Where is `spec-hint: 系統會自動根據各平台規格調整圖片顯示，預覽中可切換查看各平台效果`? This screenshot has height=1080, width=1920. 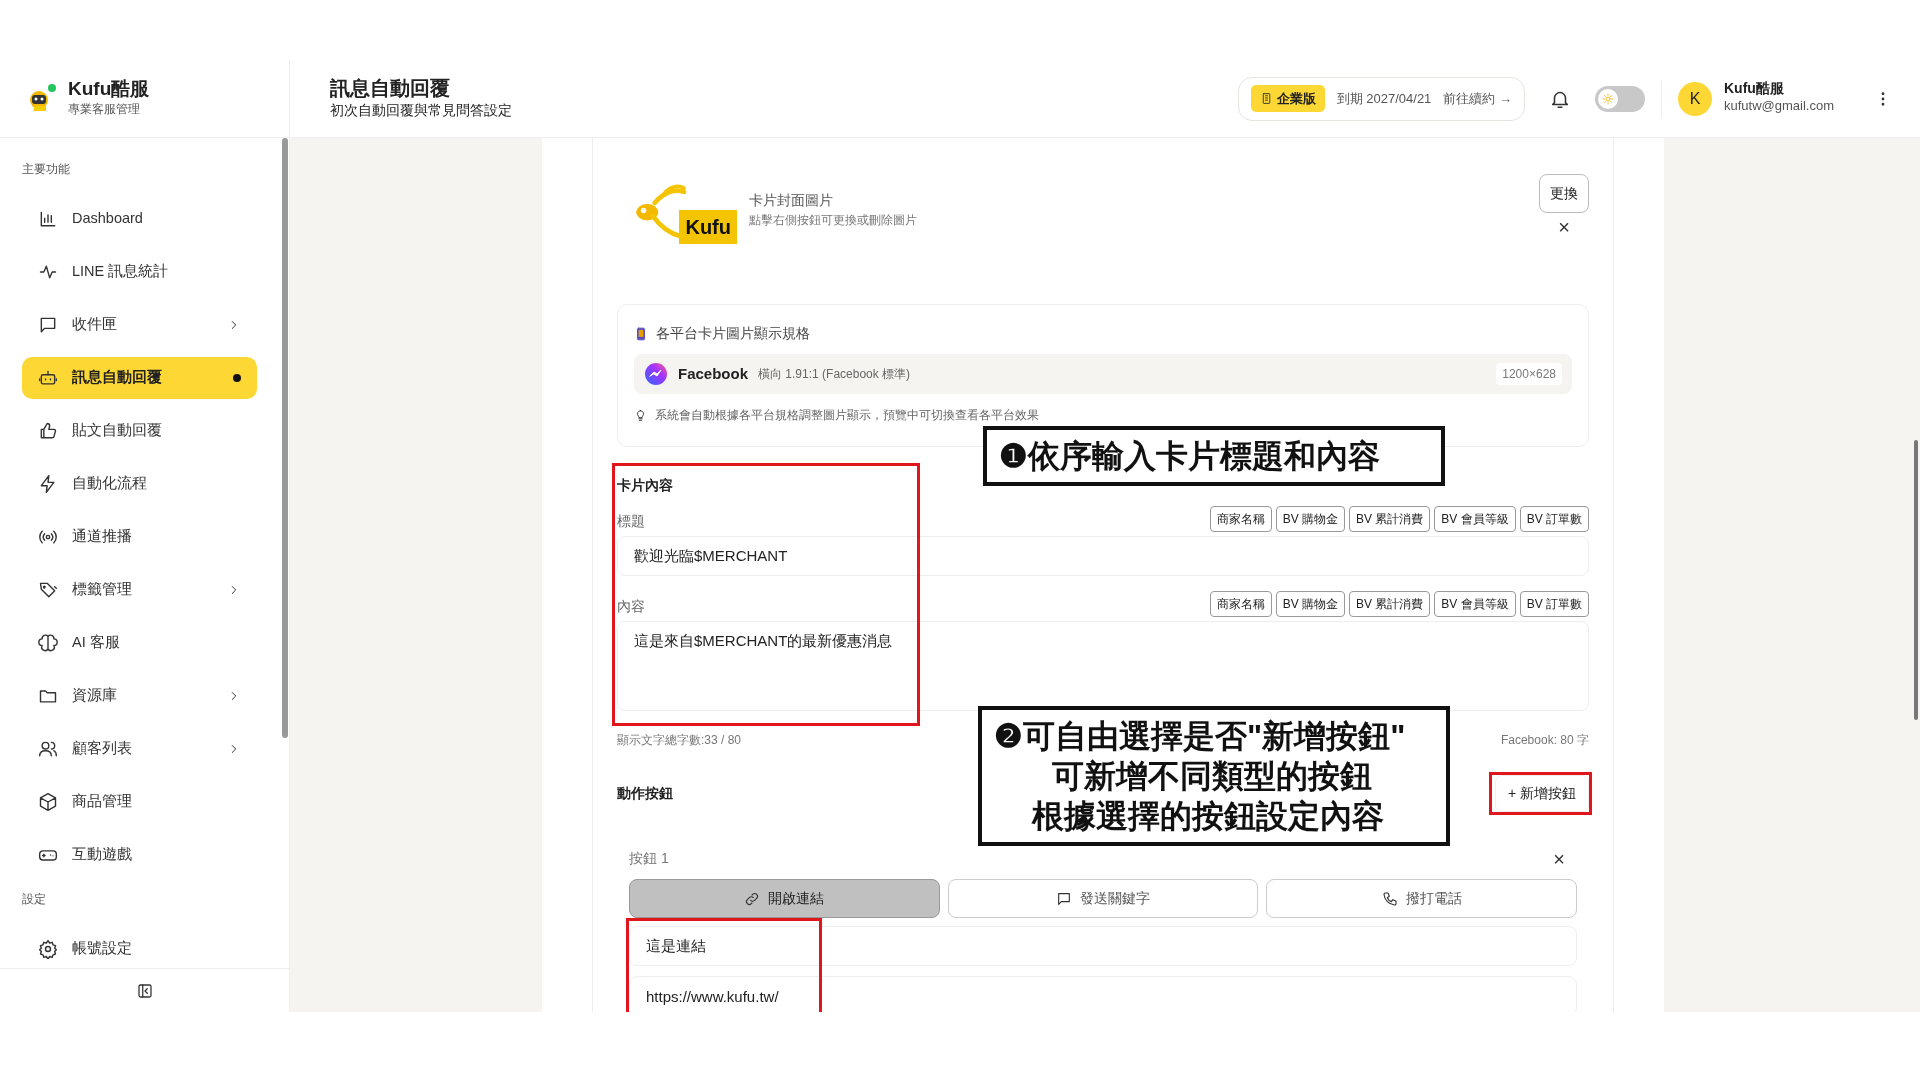 spec-hint: 系統會自動根據各平台規格調整圖片顯示，預覽中可切換查看各平台效果 is located at coordinates (847, 415).